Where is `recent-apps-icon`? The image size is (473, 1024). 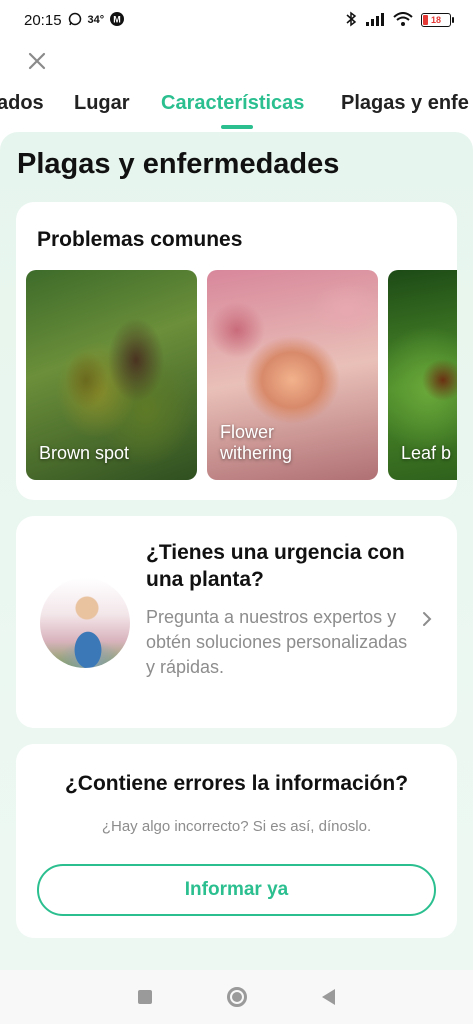 recent-apps-icon is located at coordinates (144, 997).